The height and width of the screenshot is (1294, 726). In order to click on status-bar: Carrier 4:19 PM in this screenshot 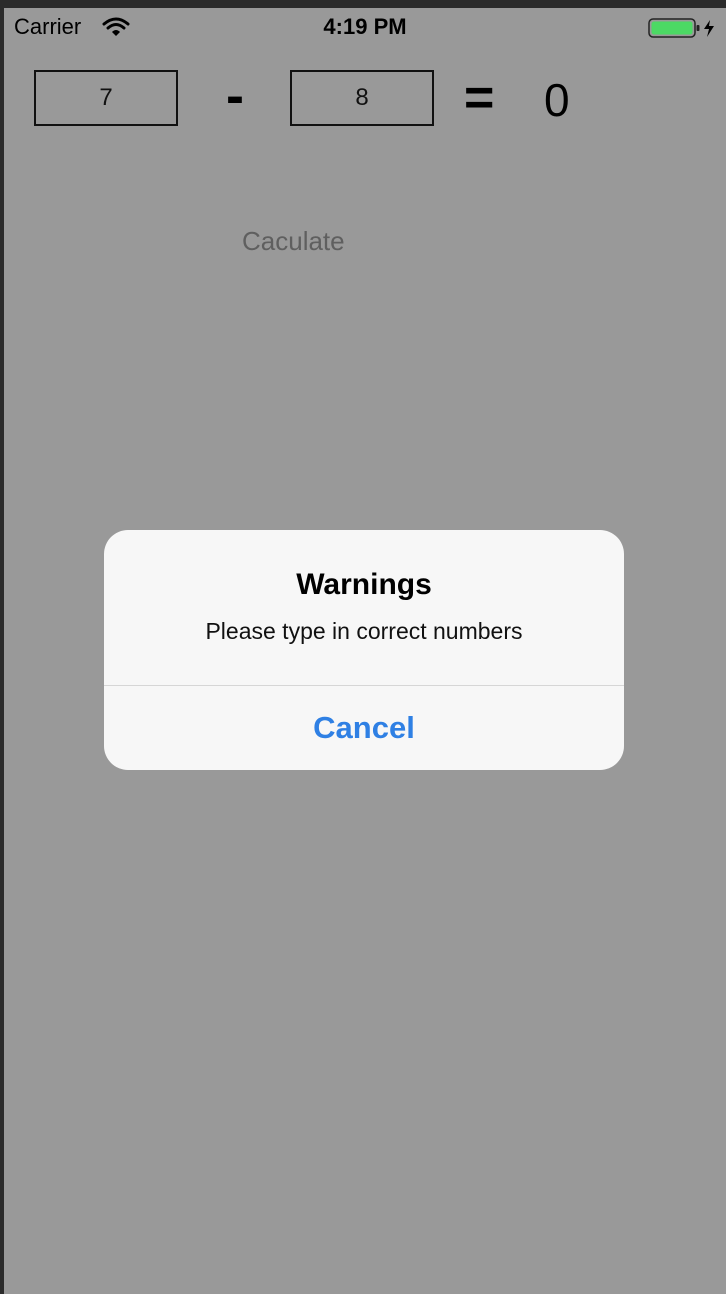, I will do `click(365, 28)`.